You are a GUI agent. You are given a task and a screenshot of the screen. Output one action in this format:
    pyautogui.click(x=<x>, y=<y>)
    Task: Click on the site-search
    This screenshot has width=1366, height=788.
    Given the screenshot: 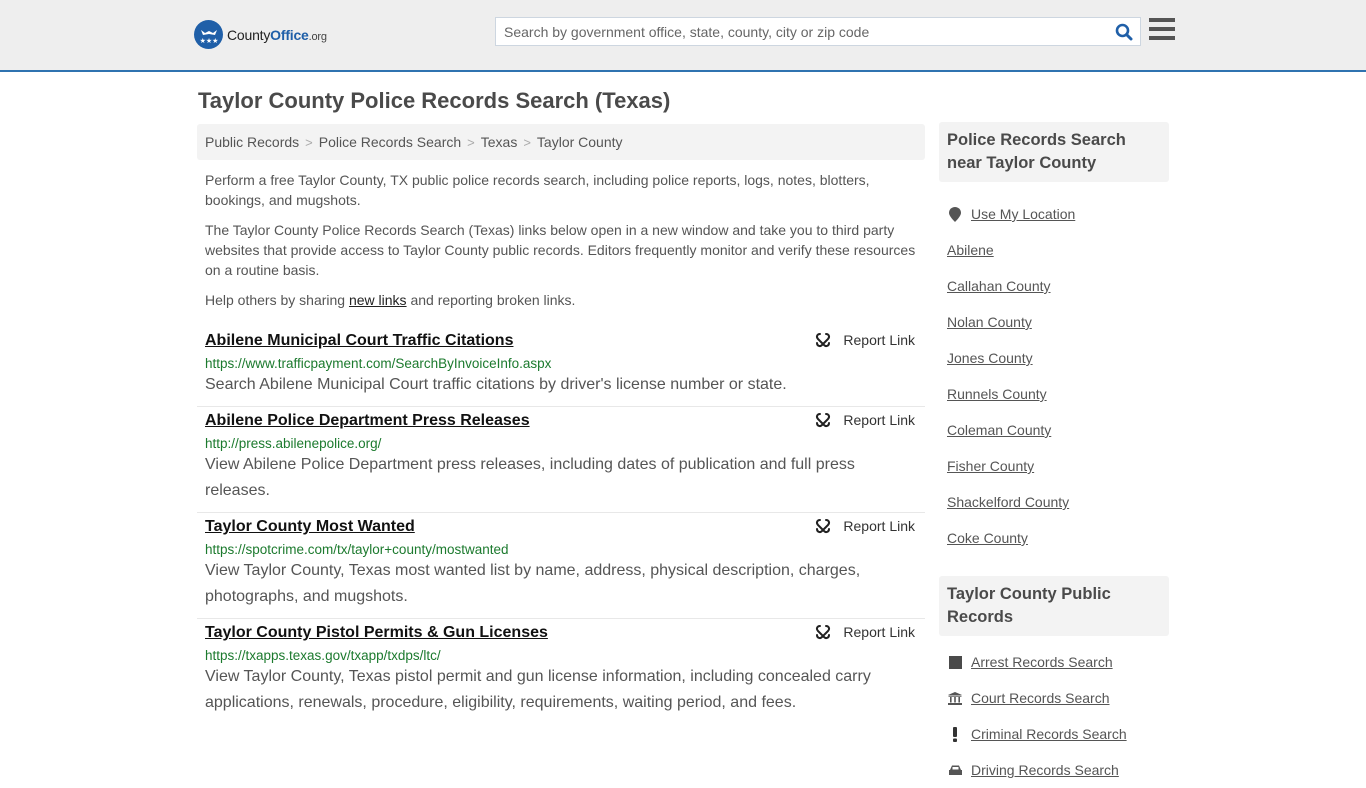 What is the action you would take?
    pyautogui.click(x=818, y=31)
    